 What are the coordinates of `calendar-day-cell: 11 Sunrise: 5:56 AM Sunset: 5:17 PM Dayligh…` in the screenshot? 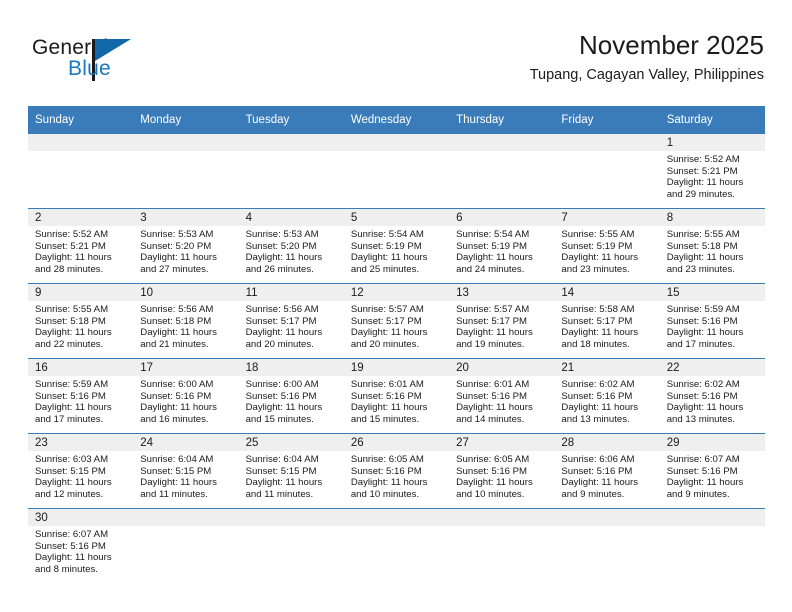 It's located at (291, 321).